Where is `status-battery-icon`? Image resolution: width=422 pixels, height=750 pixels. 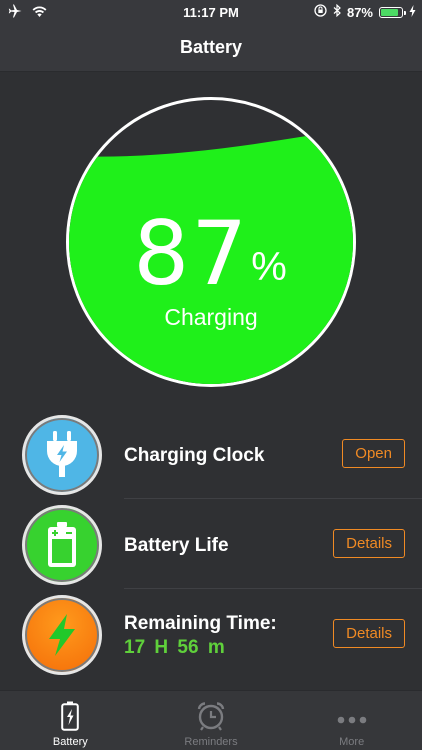 status-battery-icon is located at coordinates (392, 12).